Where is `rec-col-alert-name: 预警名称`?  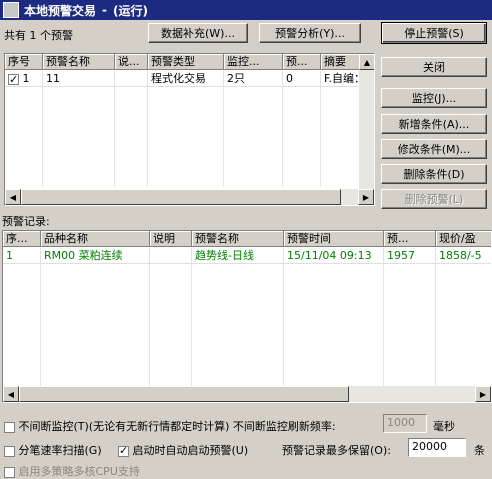 rec-col-alert-name: 预警名称 is located at coordinates (238, 239).